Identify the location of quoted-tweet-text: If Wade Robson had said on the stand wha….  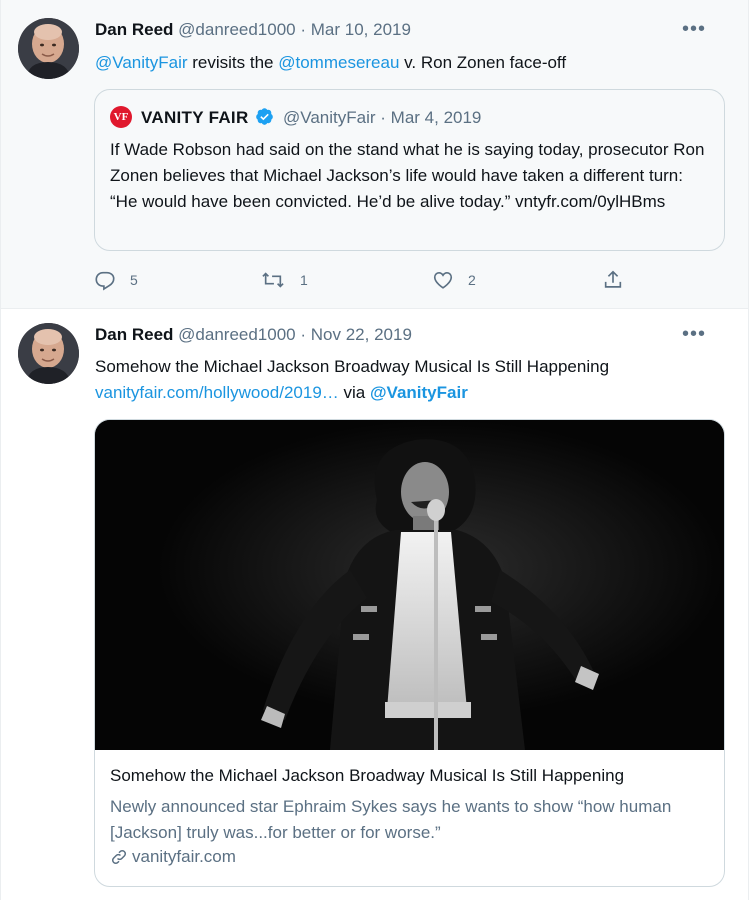
(407, 175).